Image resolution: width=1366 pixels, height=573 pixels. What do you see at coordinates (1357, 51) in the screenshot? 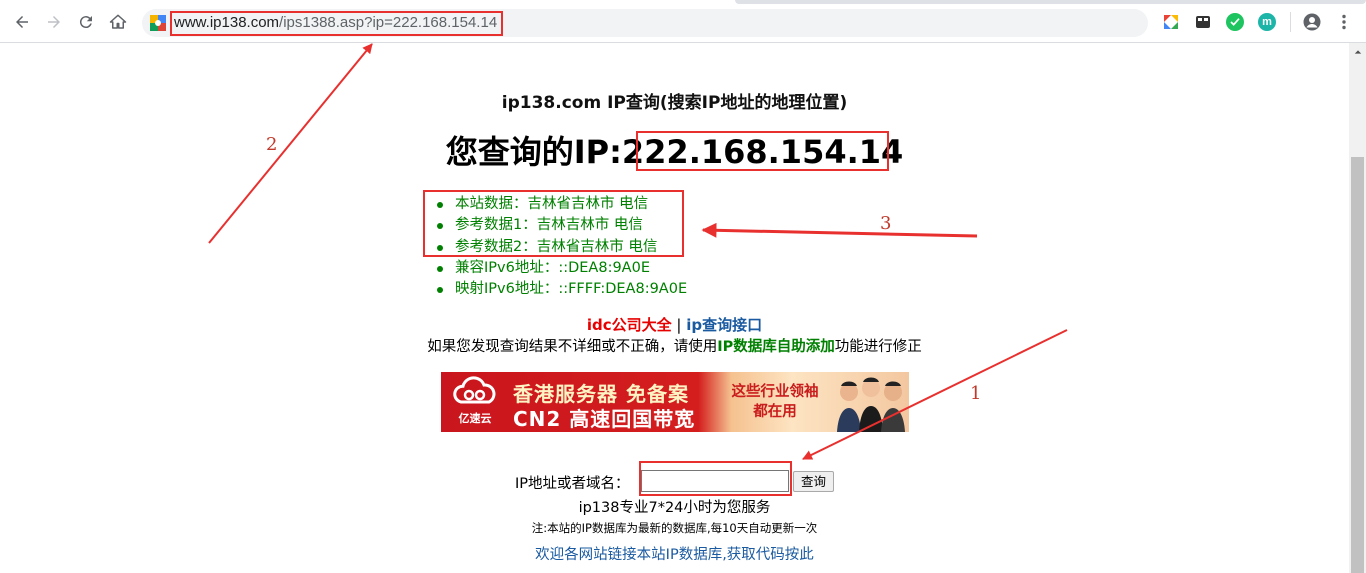
I see `scroll-up-arrow-icon` at bounding box center [1357, 51].